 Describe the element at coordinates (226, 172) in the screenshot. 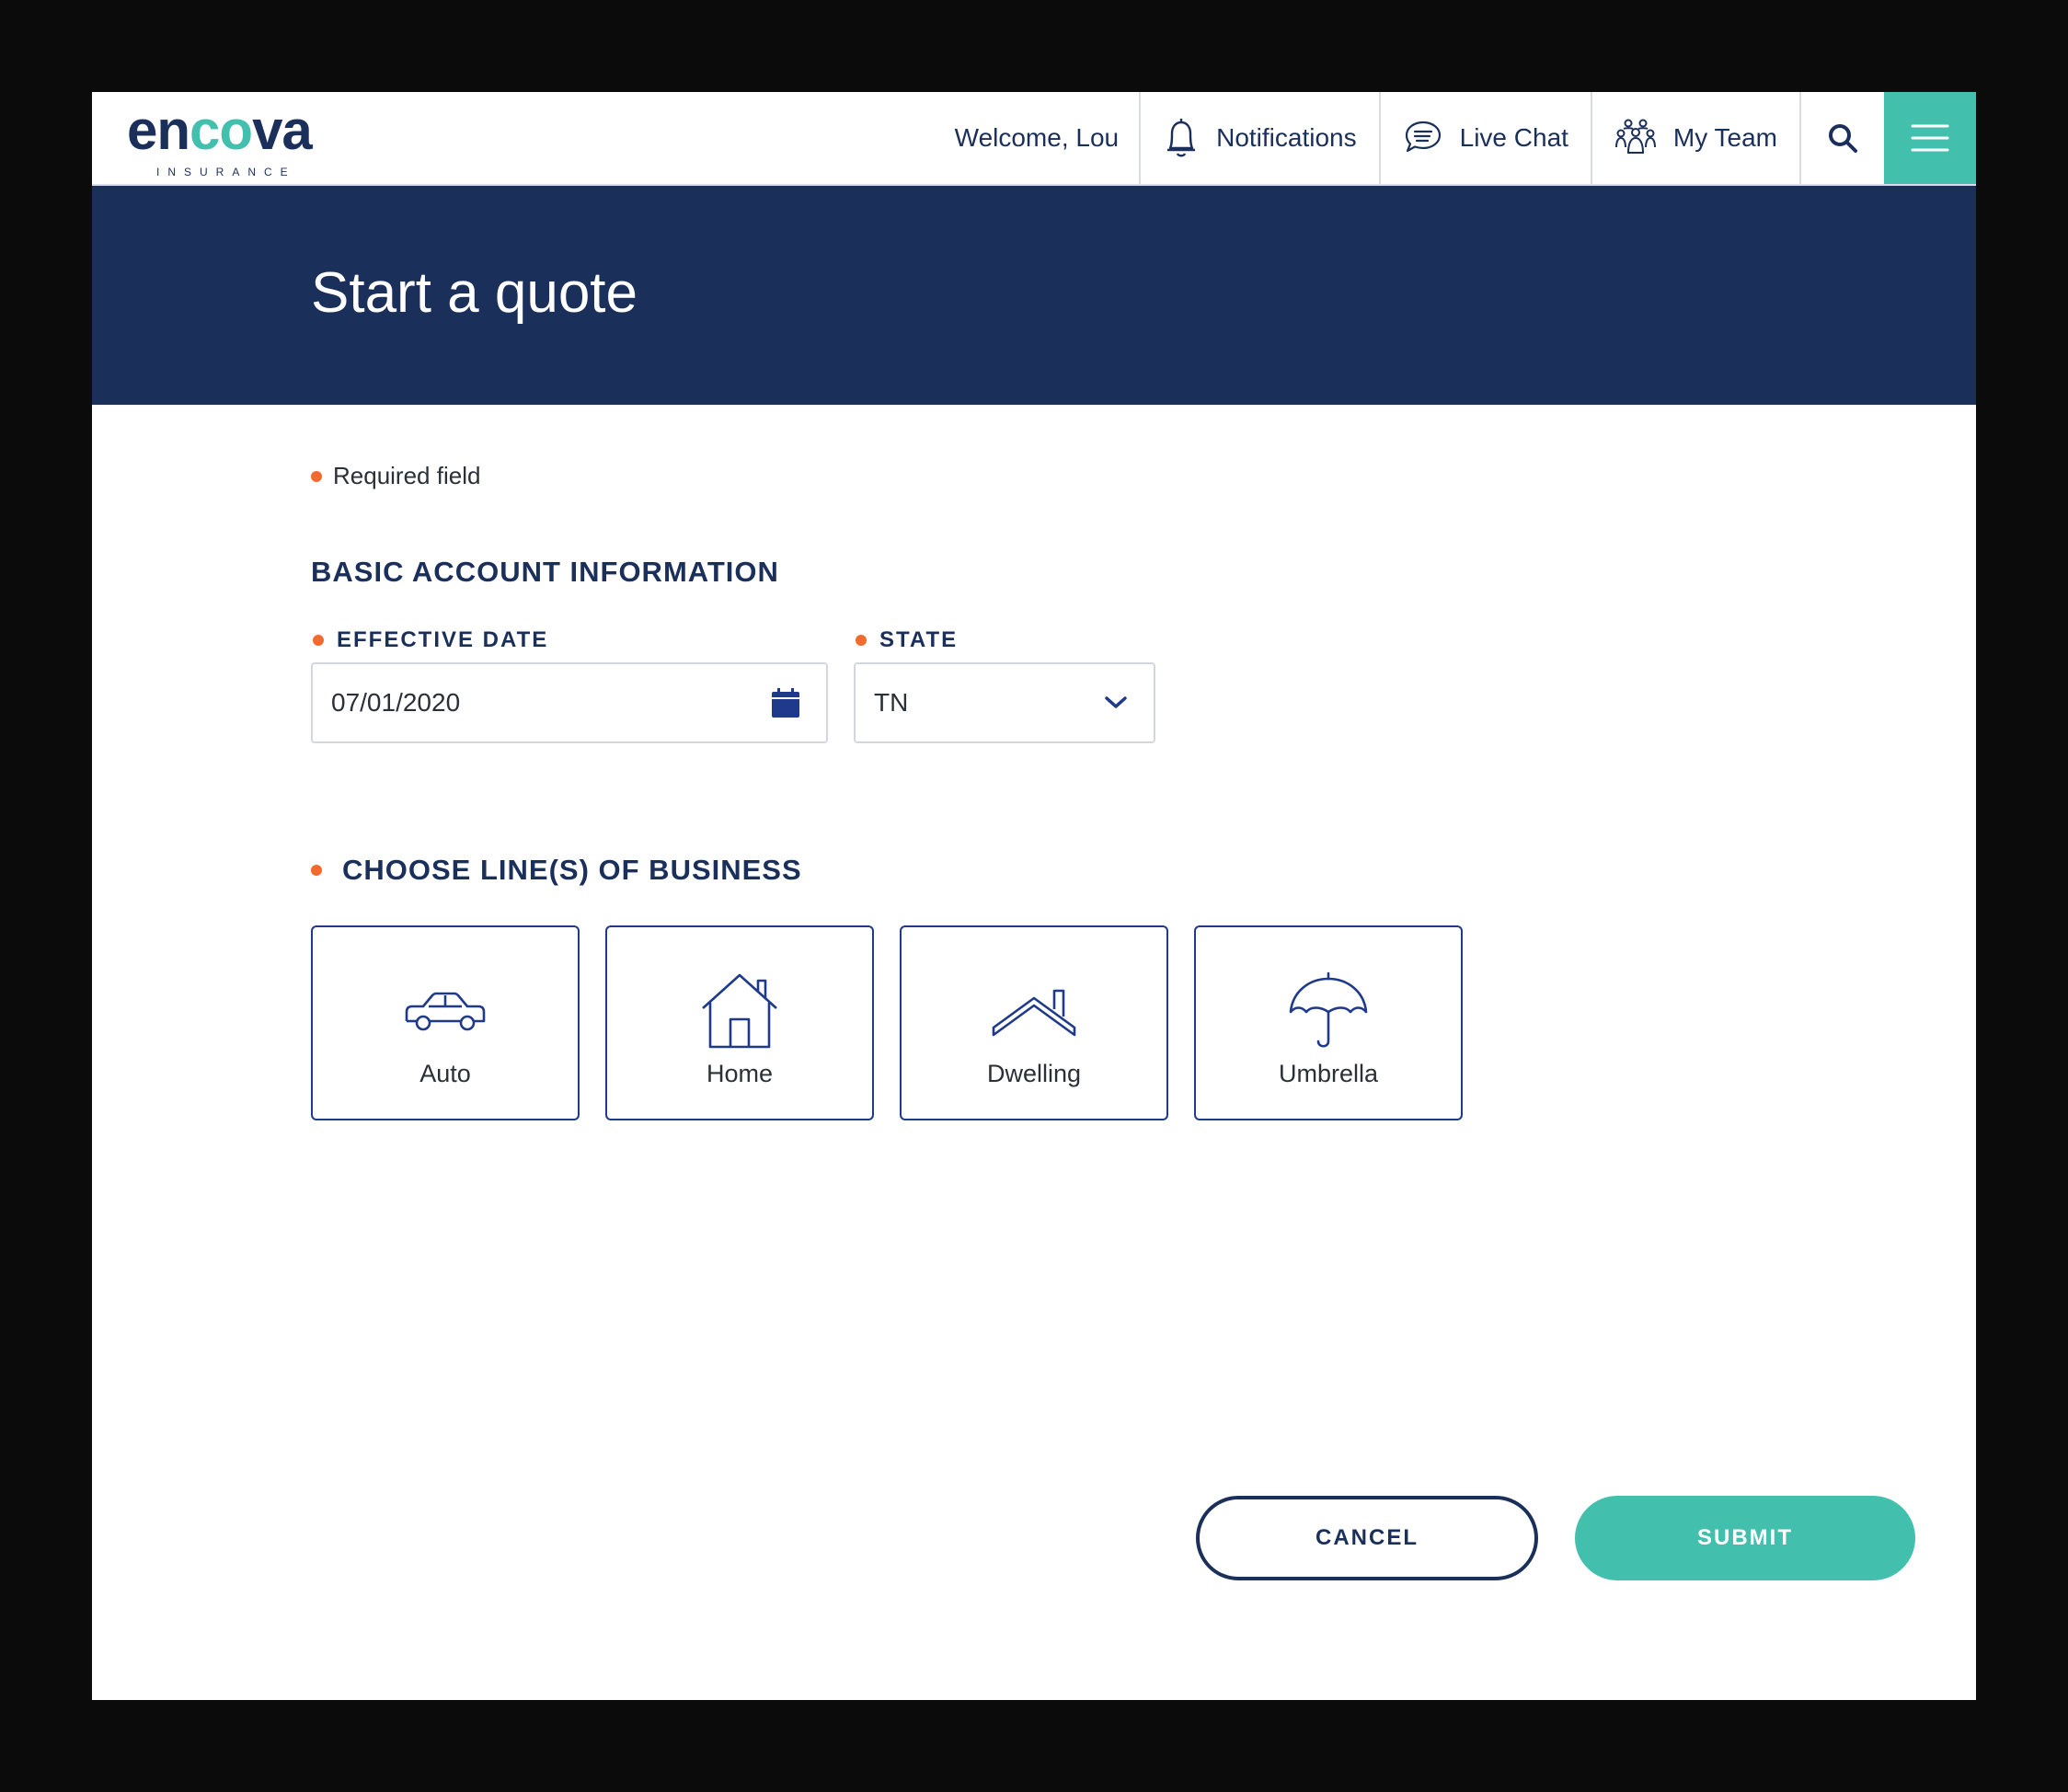

I see `logo-subtitle: INSURANCE` at that location.